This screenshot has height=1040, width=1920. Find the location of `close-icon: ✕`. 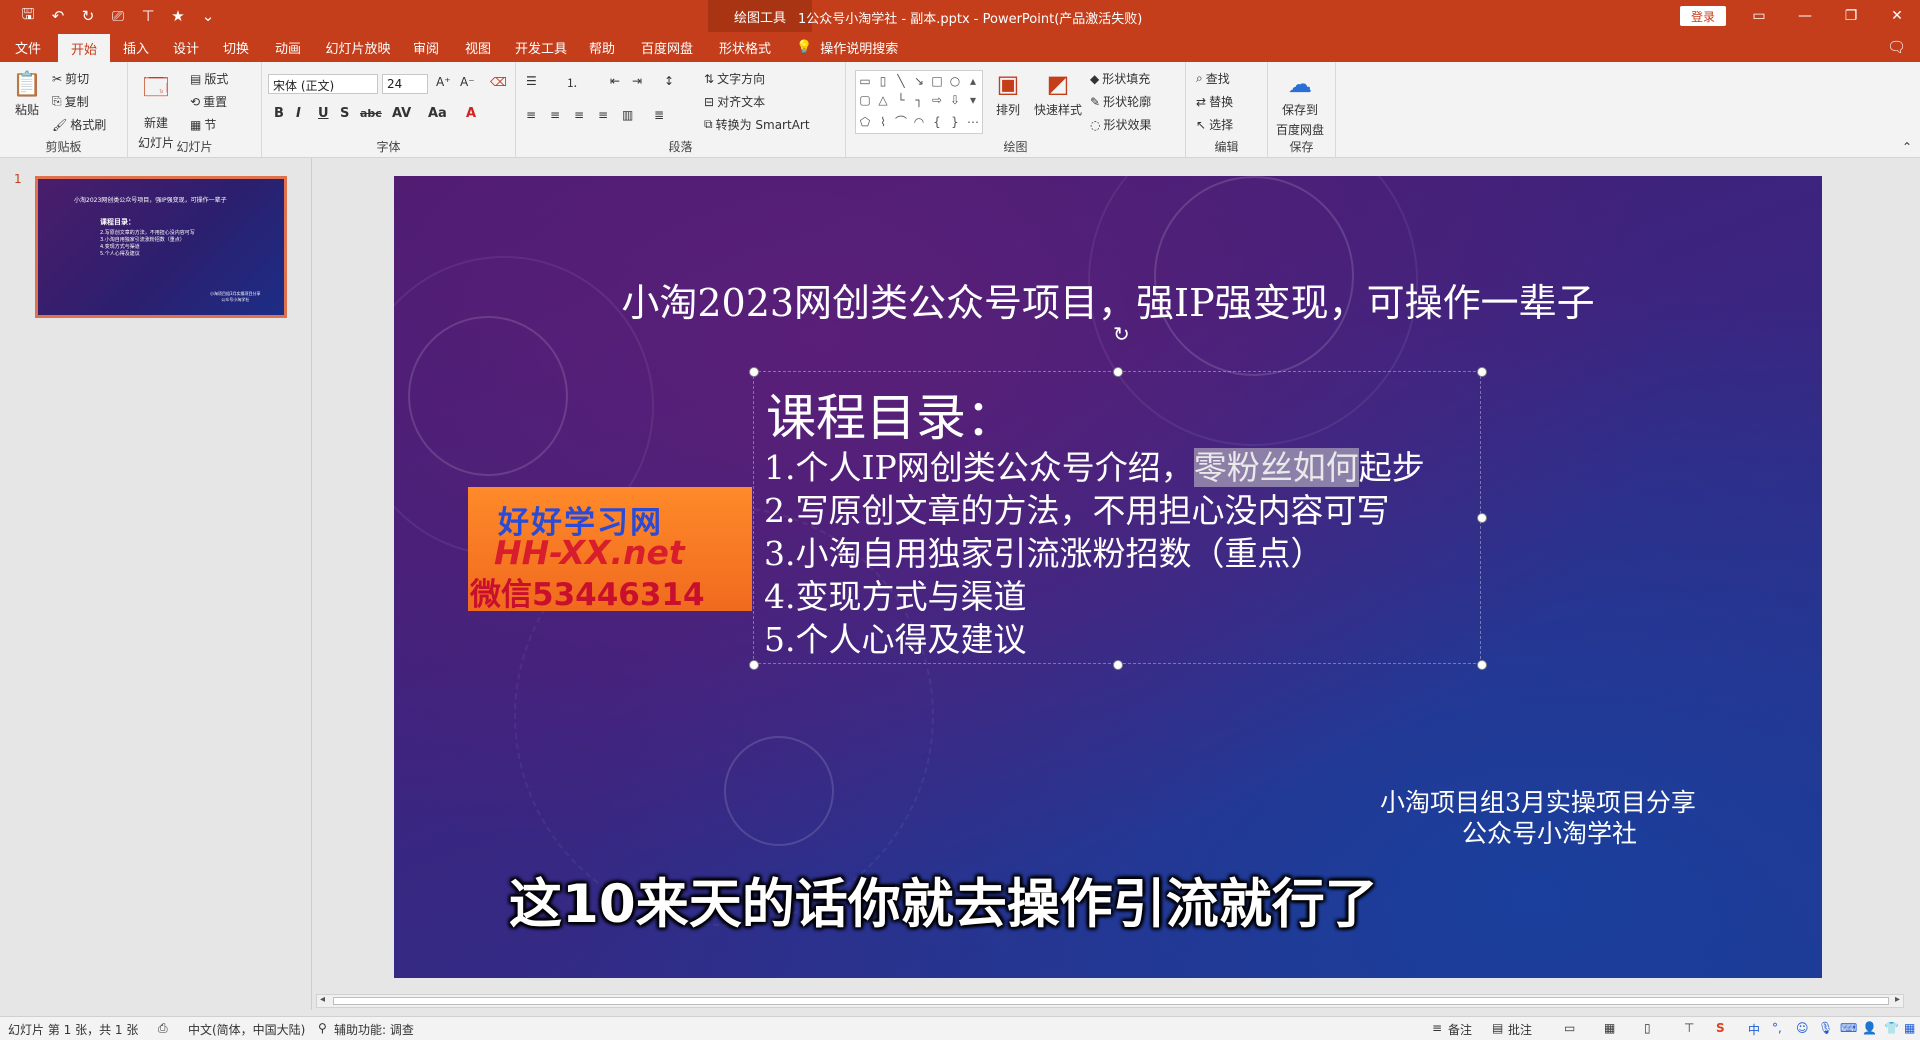

close-icon: ✕ is located at coordinates (1897, 16).